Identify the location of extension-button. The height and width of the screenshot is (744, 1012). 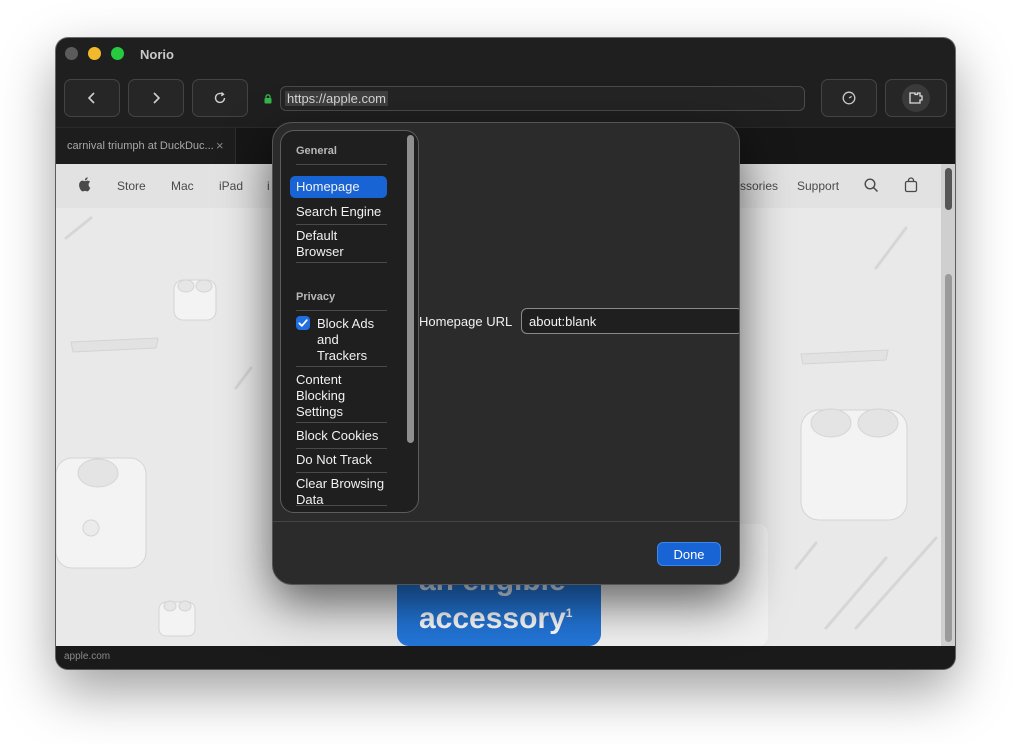
(849, 98).